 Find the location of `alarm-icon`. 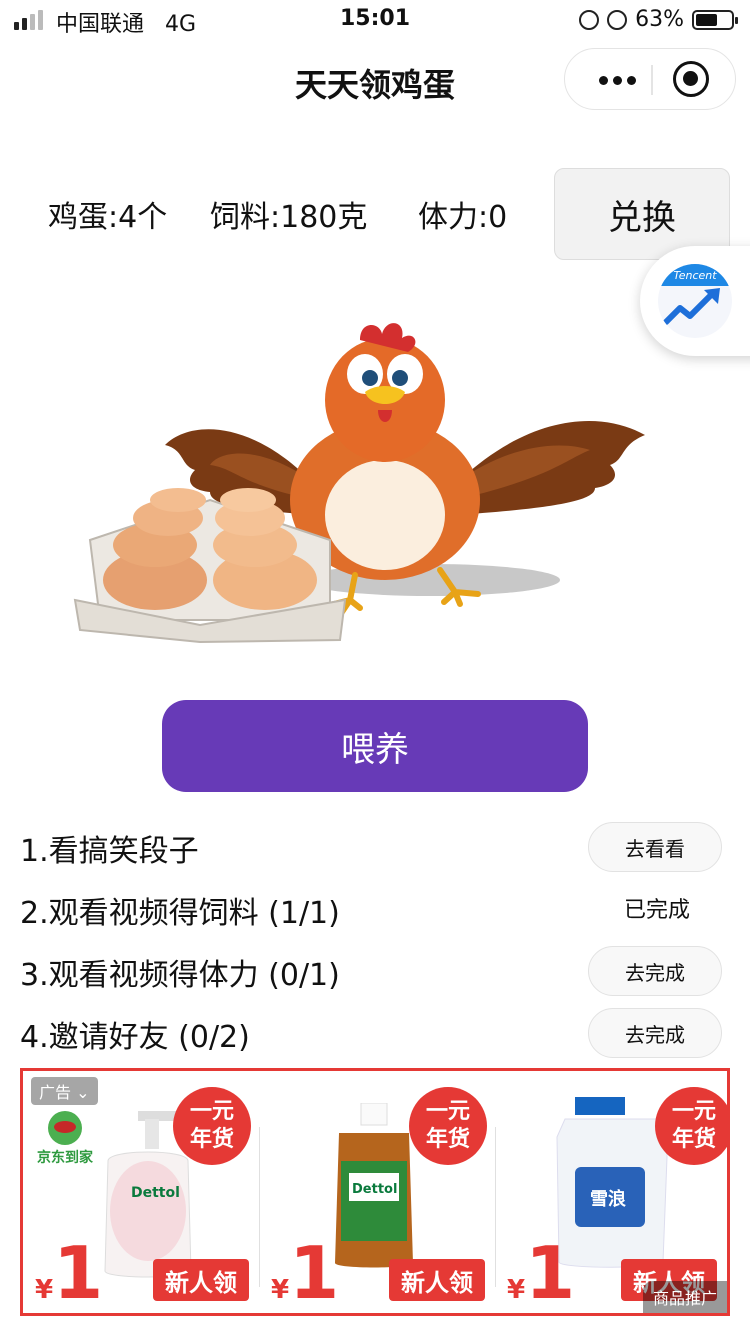

alarm-icon is located at coordinates (617, 19).